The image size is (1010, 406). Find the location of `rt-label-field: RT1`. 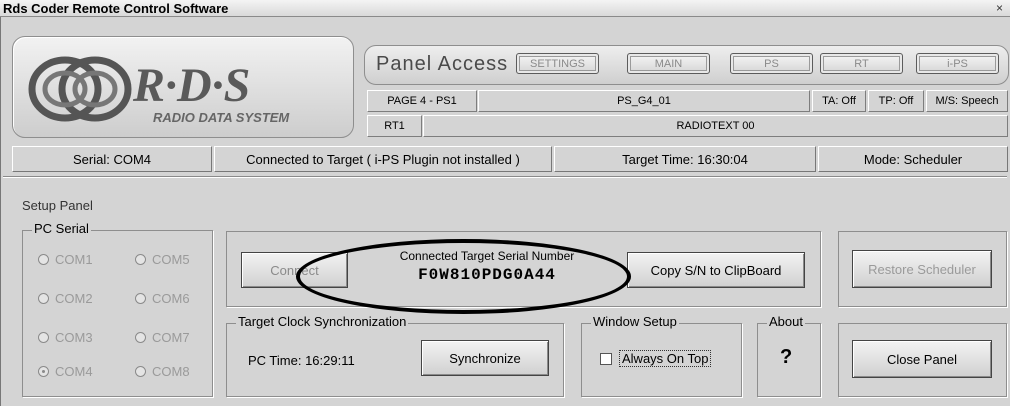

rt-label-field: RT1 is located at coordinates (394, 126).